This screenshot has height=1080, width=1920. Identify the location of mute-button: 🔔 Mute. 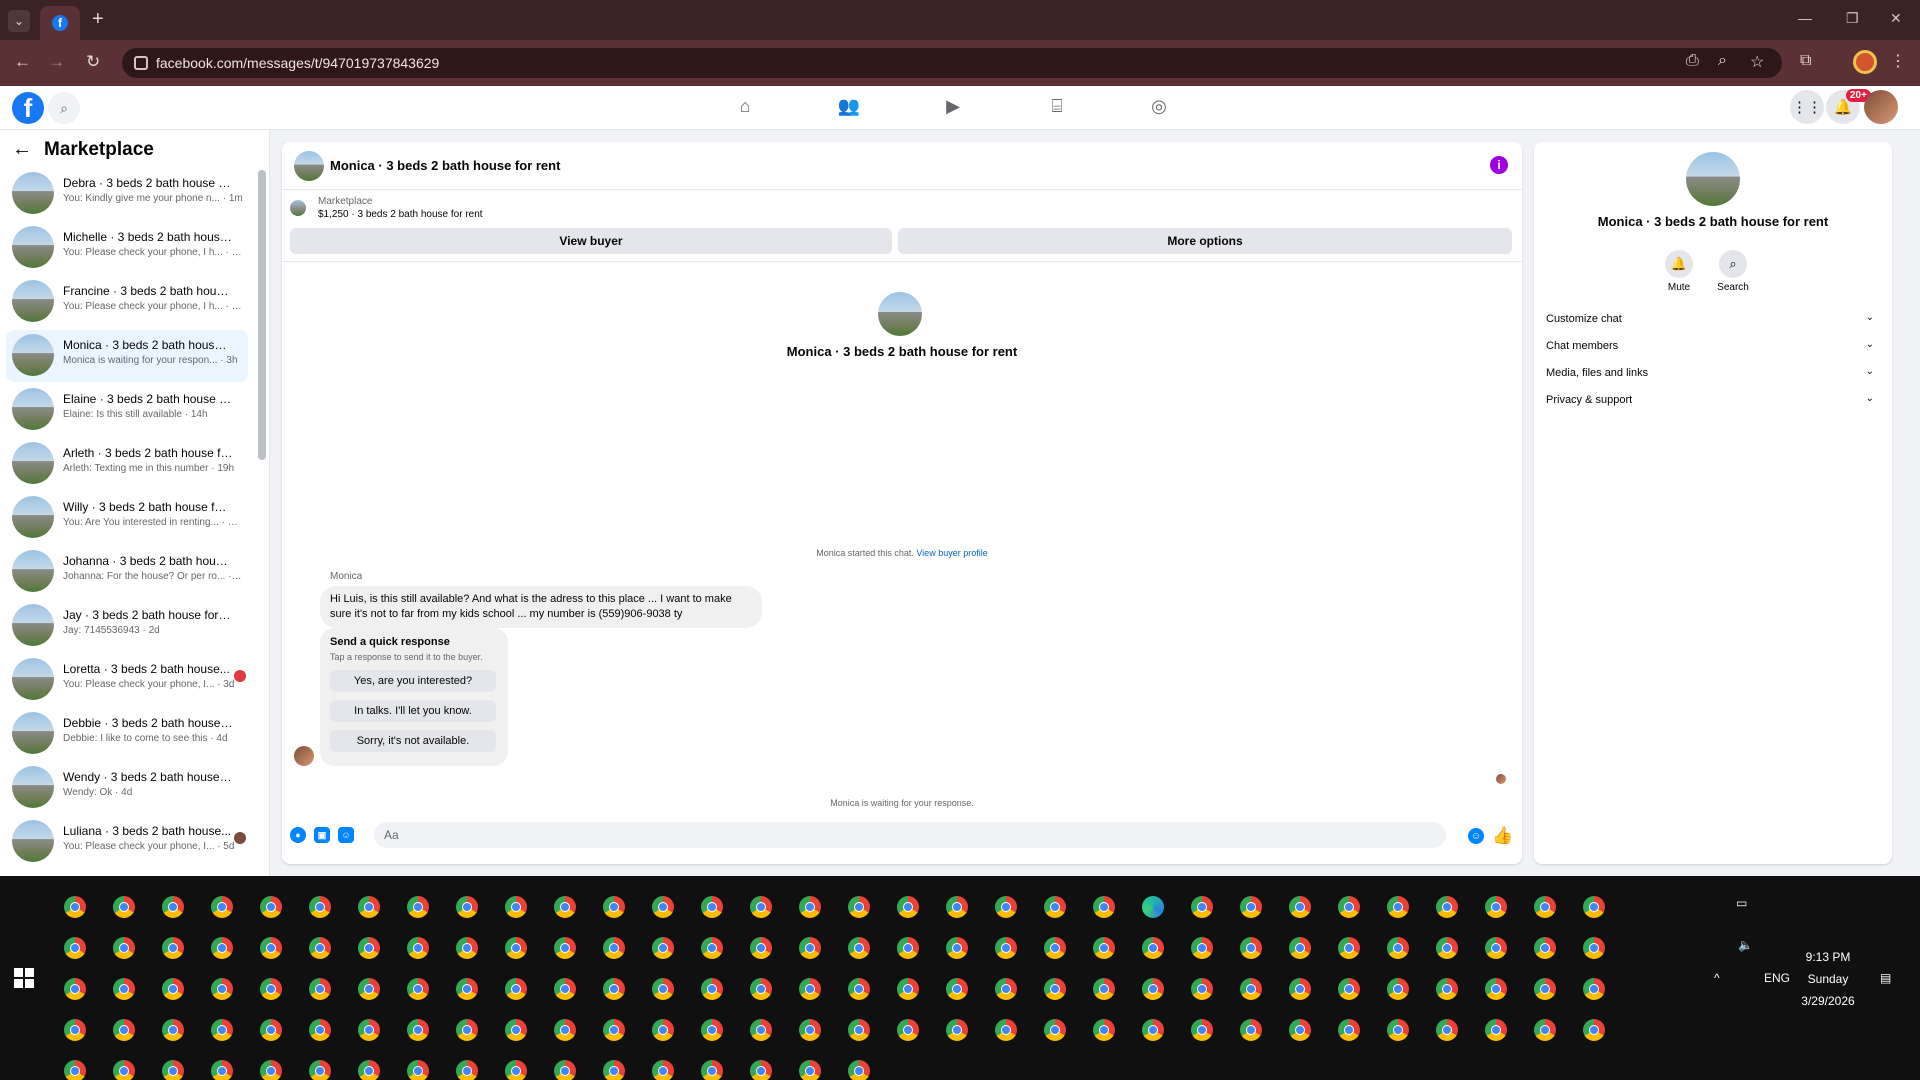
(1679, 271).